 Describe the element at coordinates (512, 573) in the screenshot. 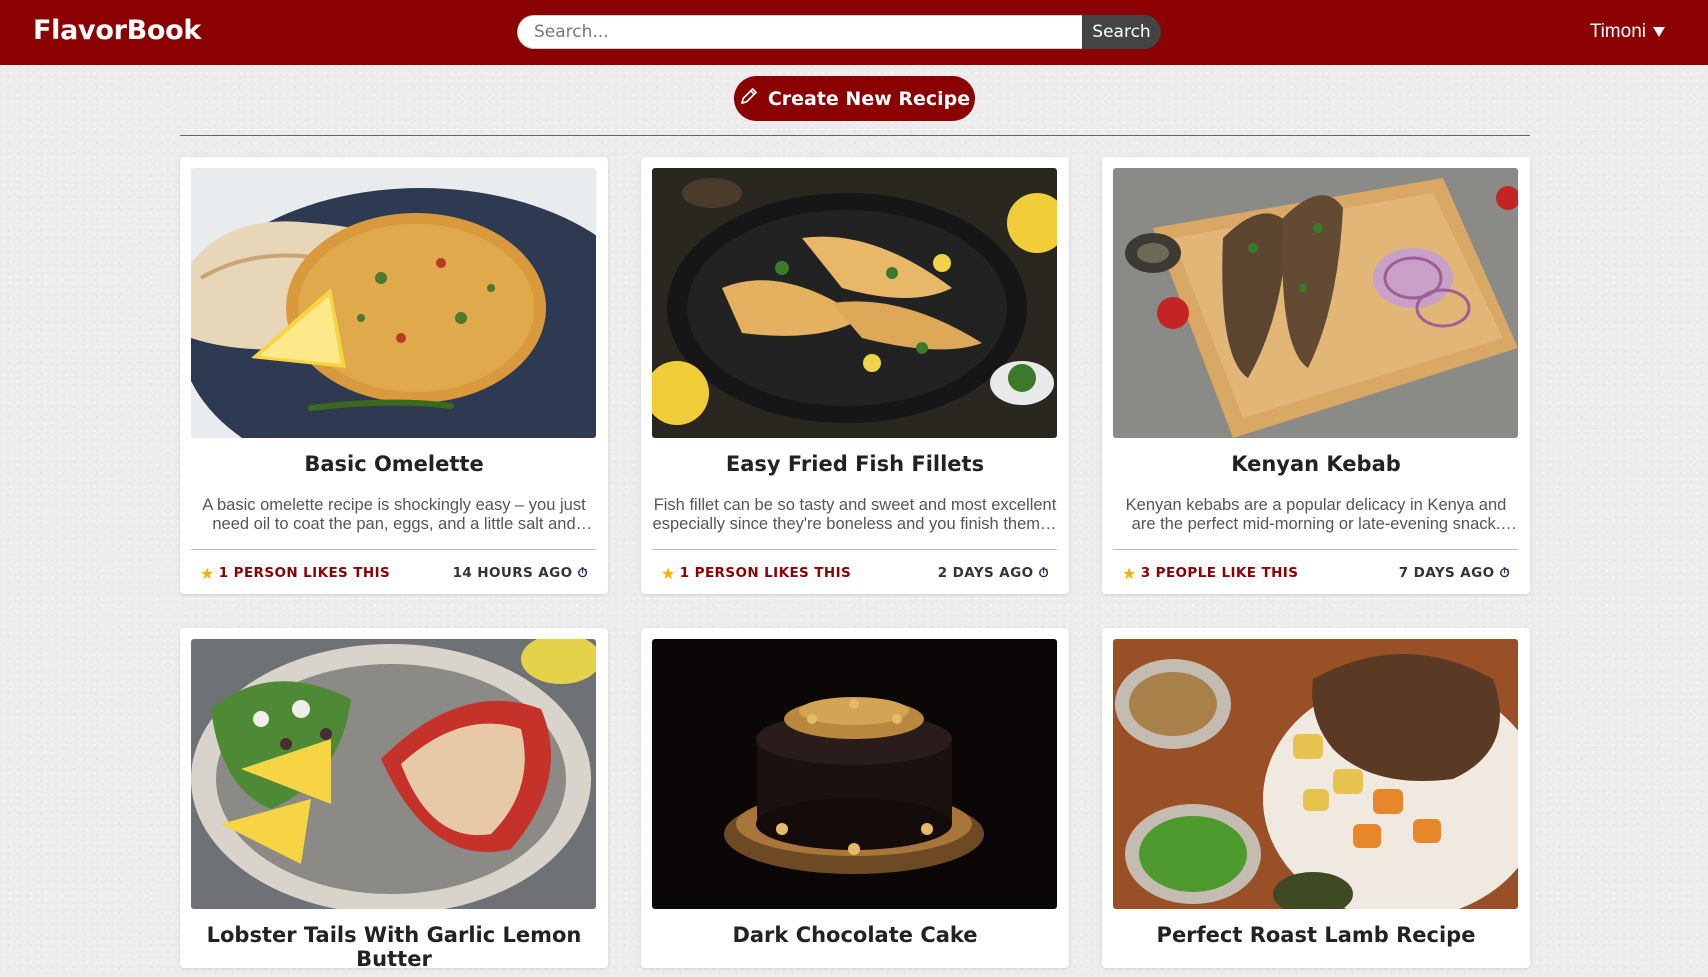

I see `time-label: 14 HOURS AGO` at that location.